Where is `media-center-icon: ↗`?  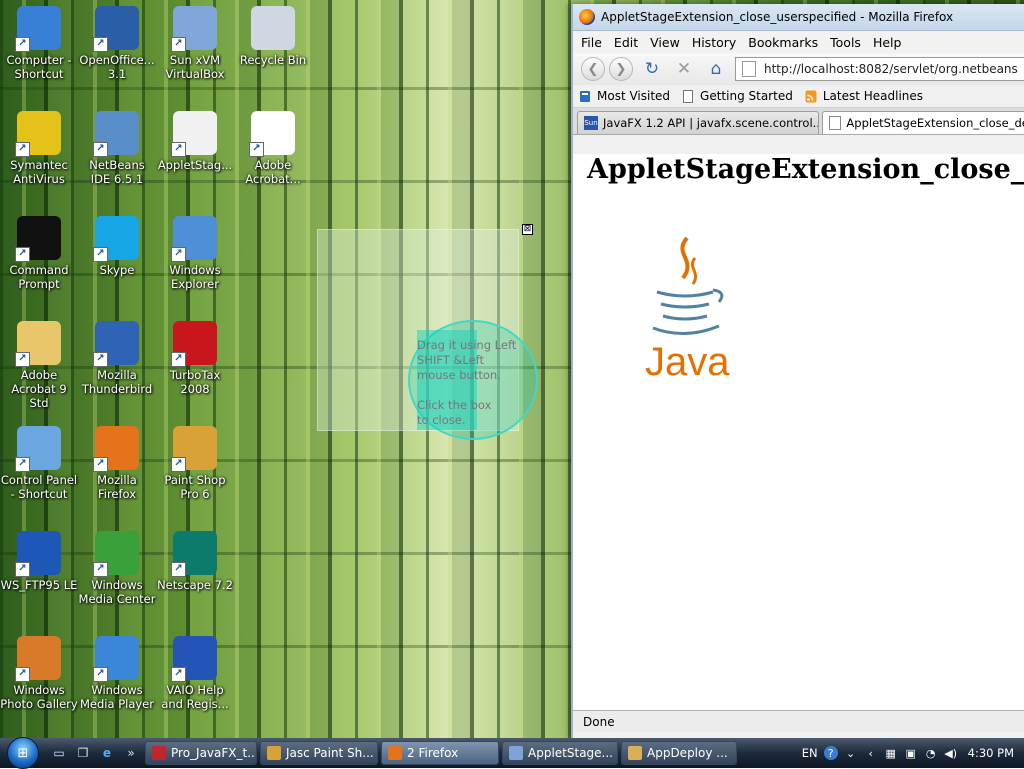 media-center-icon: ↗ is located at coordinates (116, 554).